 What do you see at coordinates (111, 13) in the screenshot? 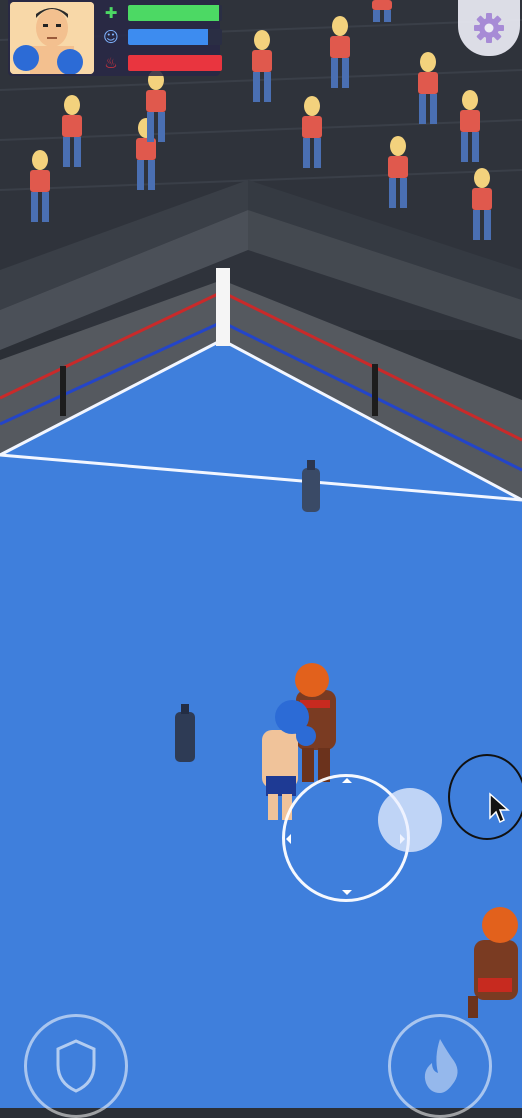
I see `health-plus-icon: ✚` at bounding box center [111, 13].